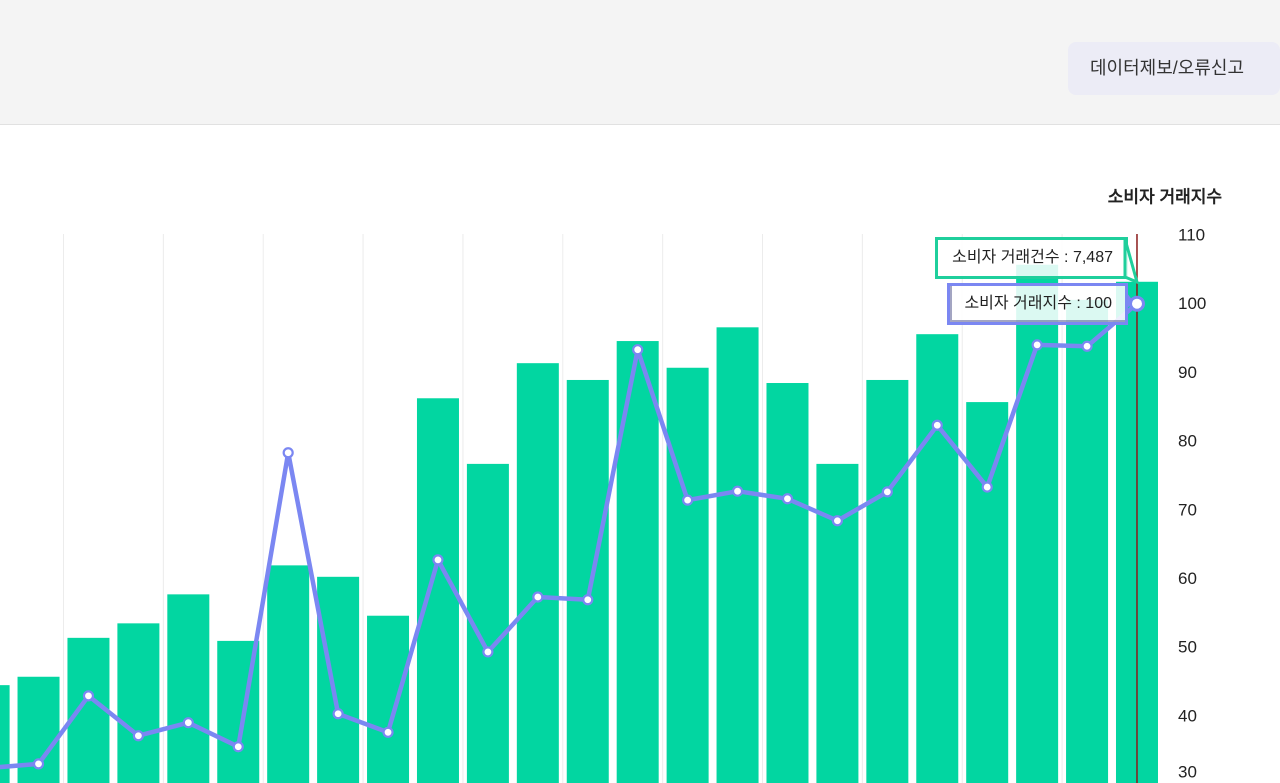 This screenshot has height=783, width=1280. What do you see at coordinates (1092, 257) in the screenshot?
I see `tooltip-value: 7,487` at bounding box center [1092, 257].